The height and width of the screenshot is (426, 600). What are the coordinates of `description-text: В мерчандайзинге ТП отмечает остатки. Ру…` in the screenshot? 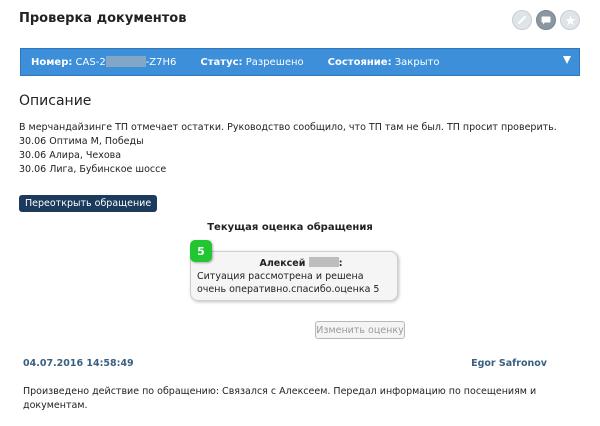 It's located at (288, 149).